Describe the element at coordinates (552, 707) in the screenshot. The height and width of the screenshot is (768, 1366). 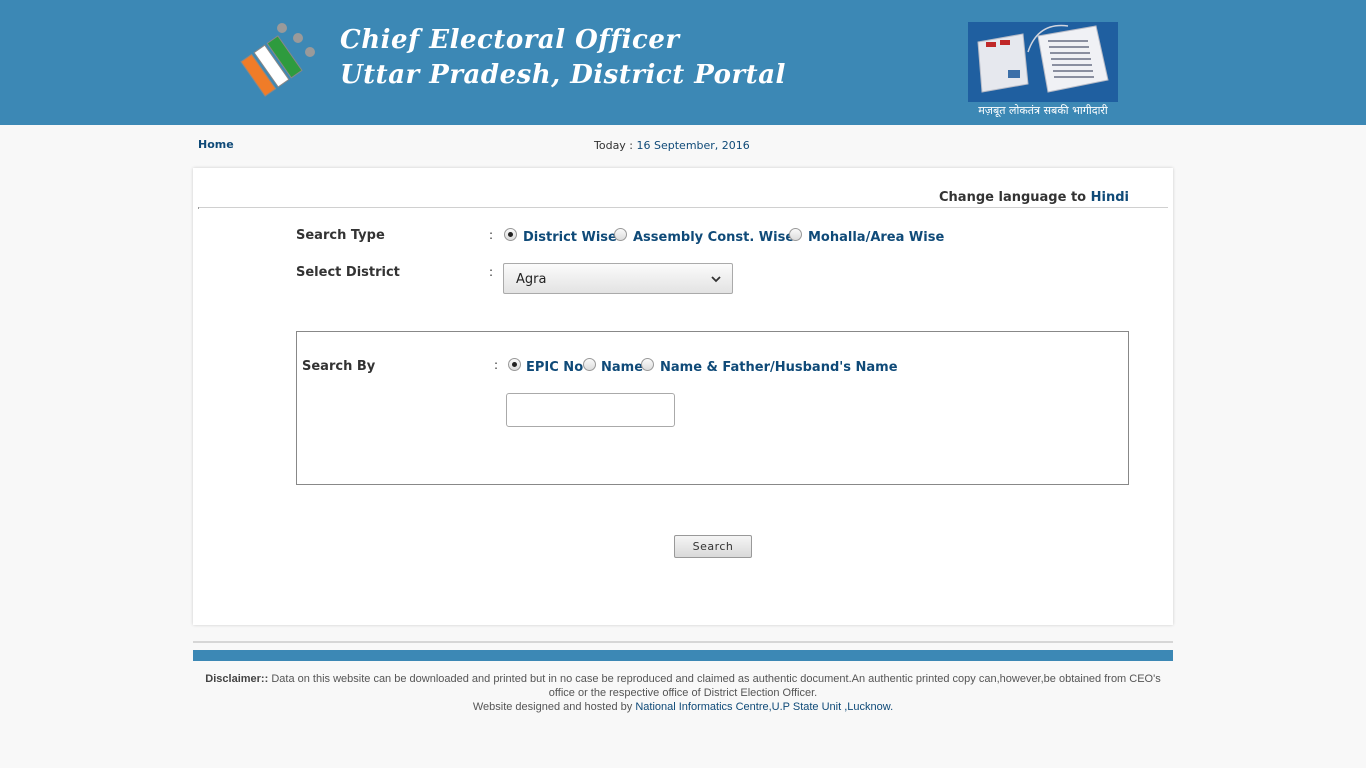
I see `hosted-by-label: Website designed and hosted by` at that location.